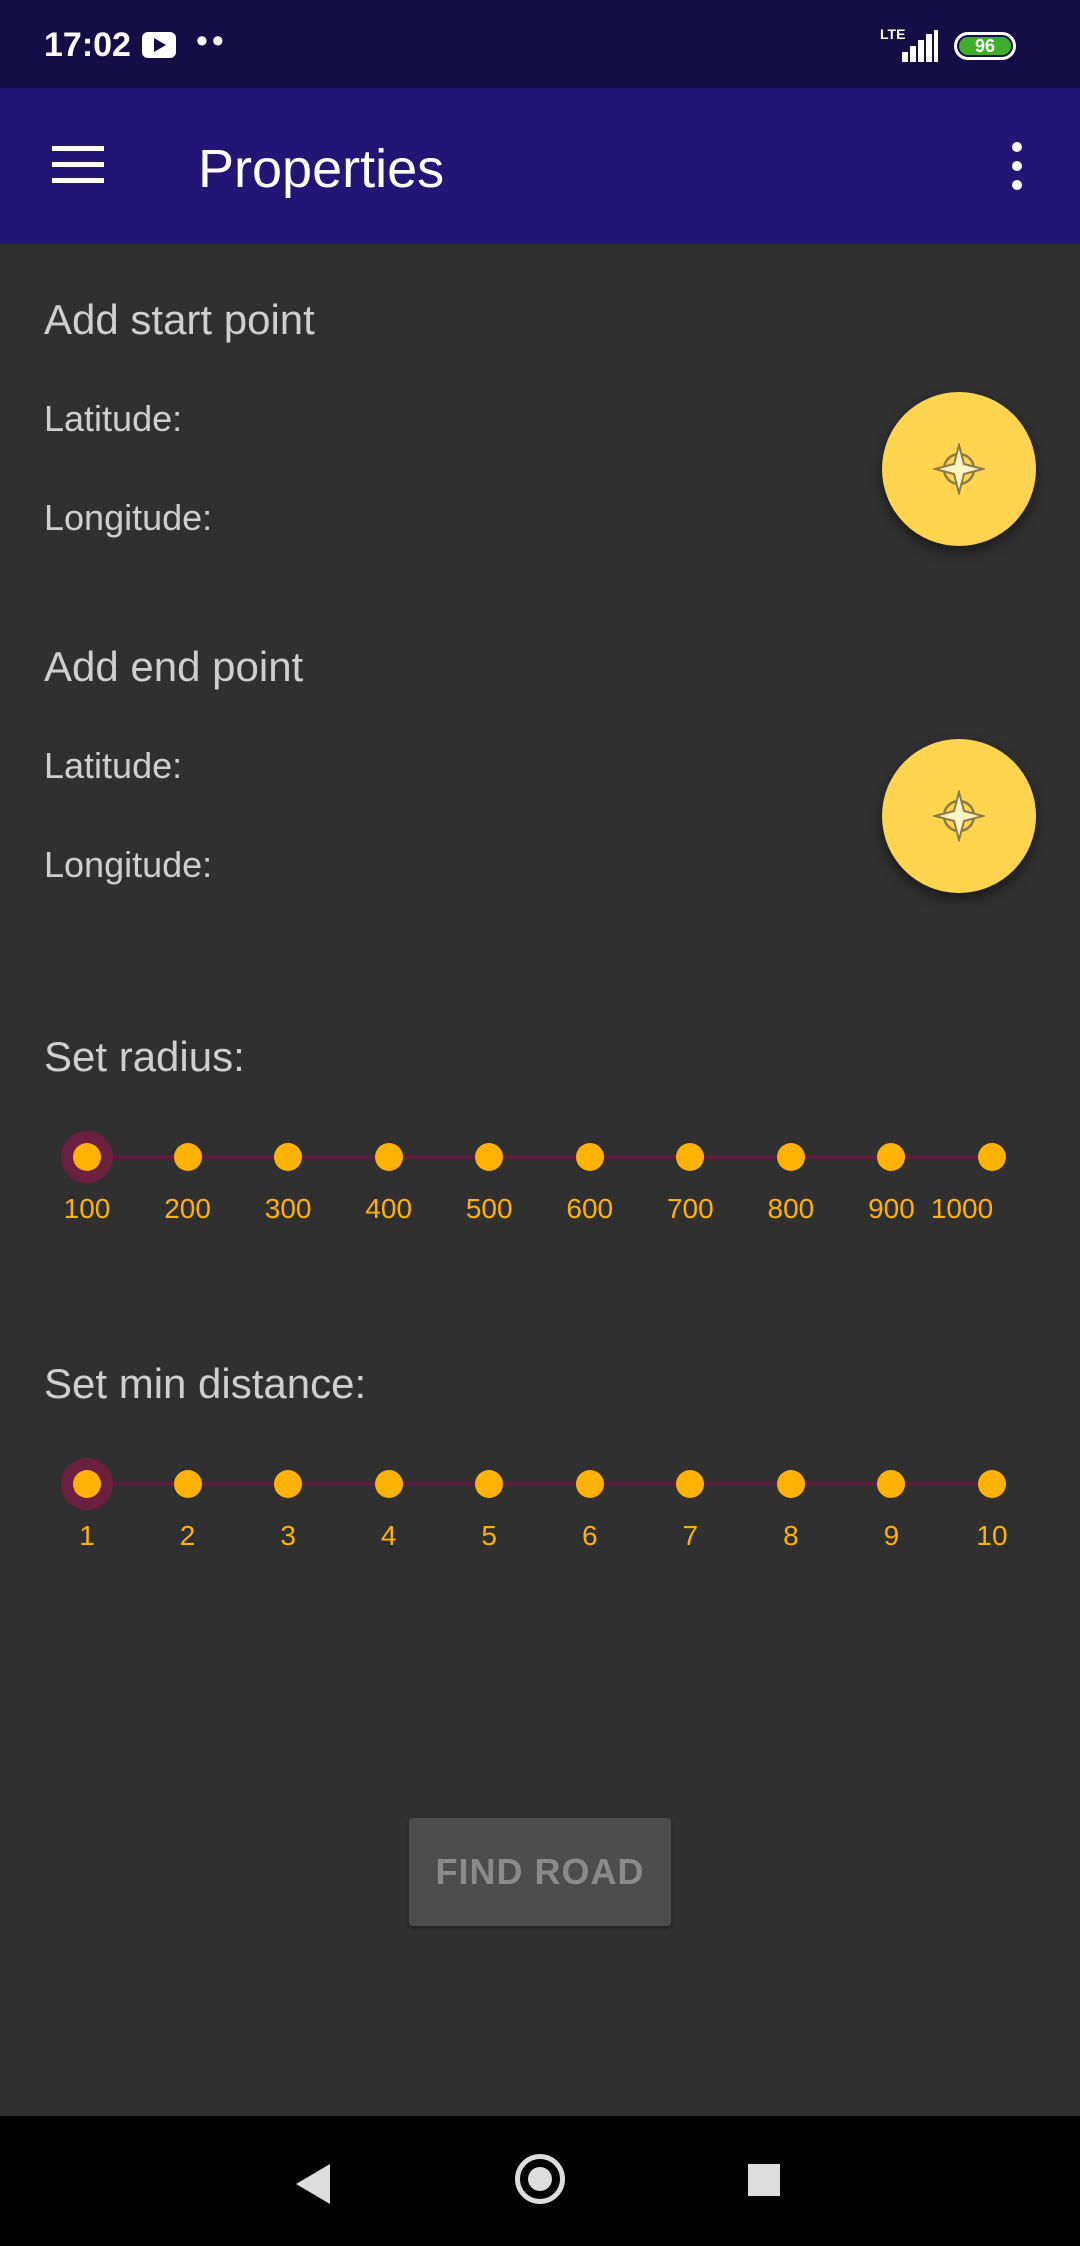 Image resolution: width=1080 pixels, height=2246 pixels. What do you see at coordinates (113, 418) in the screenshot?
I see `start-latitude-label: Latitude:` at bounding box center [113, 418].